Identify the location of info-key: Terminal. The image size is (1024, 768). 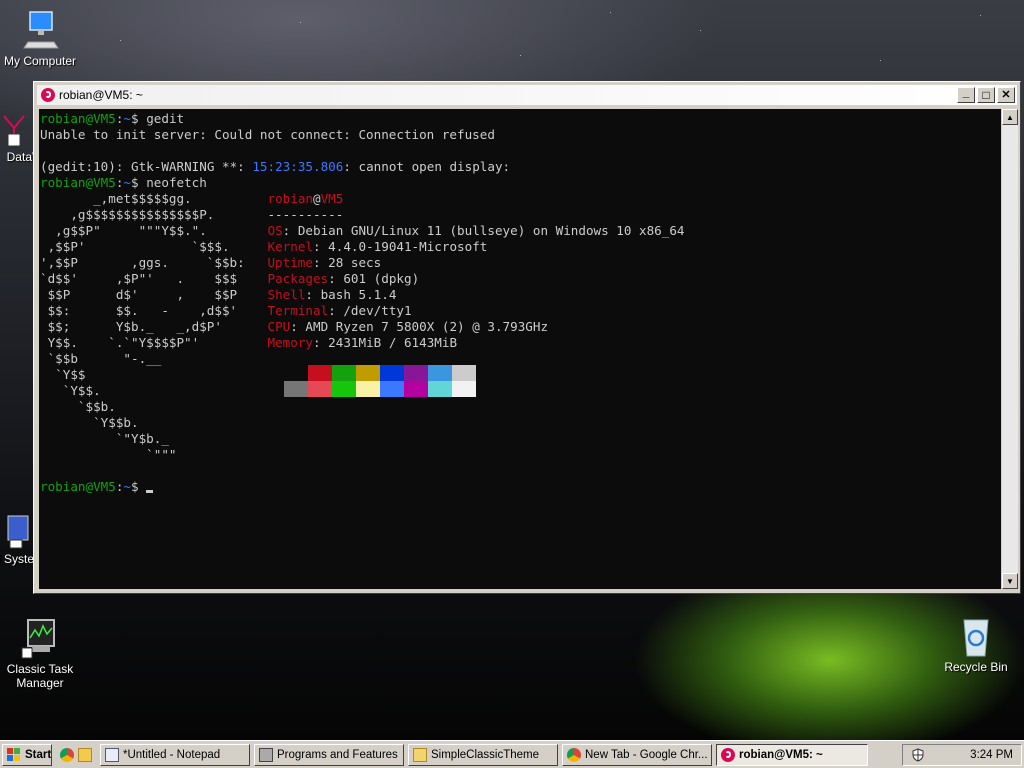
(298, 310).